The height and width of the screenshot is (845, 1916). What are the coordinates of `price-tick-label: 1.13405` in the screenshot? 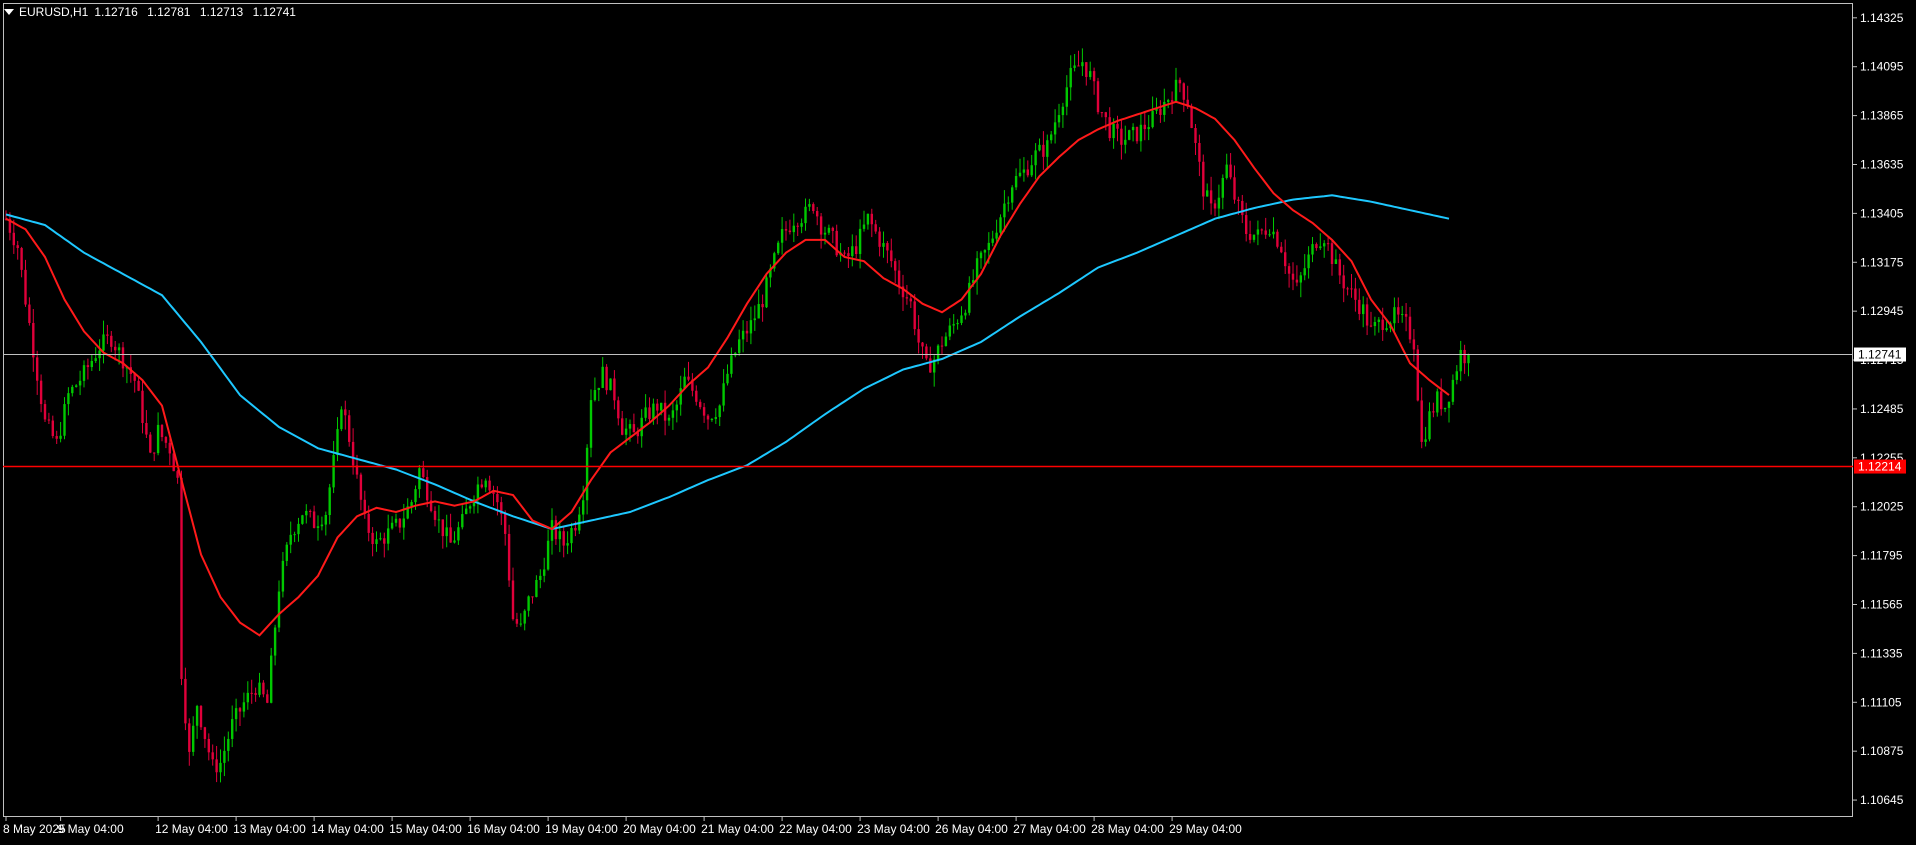 It's located at (1882, 213).